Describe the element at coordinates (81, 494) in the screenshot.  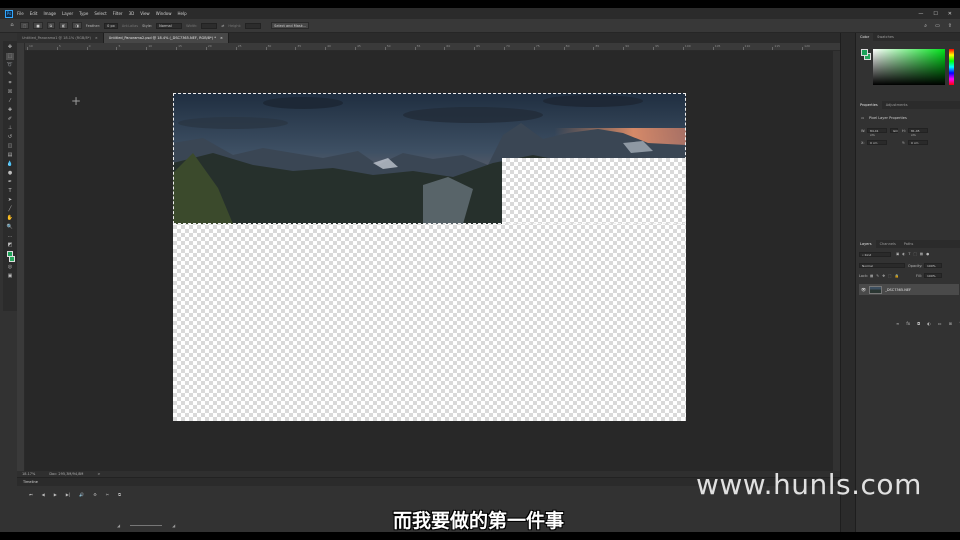
I see `audio-icon: 🔊` at that location.